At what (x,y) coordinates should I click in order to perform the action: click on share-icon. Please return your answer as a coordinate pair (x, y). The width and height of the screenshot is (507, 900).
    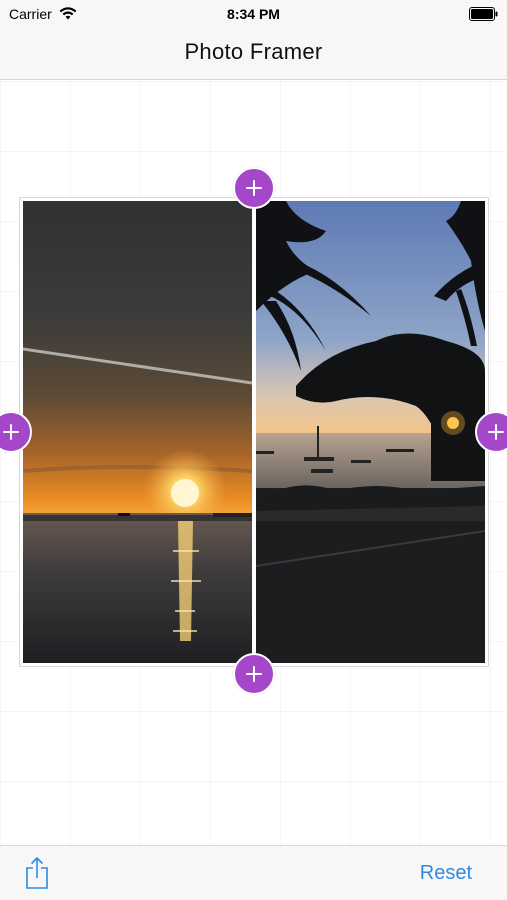
    Looking at the image, I should click on (37, 873).